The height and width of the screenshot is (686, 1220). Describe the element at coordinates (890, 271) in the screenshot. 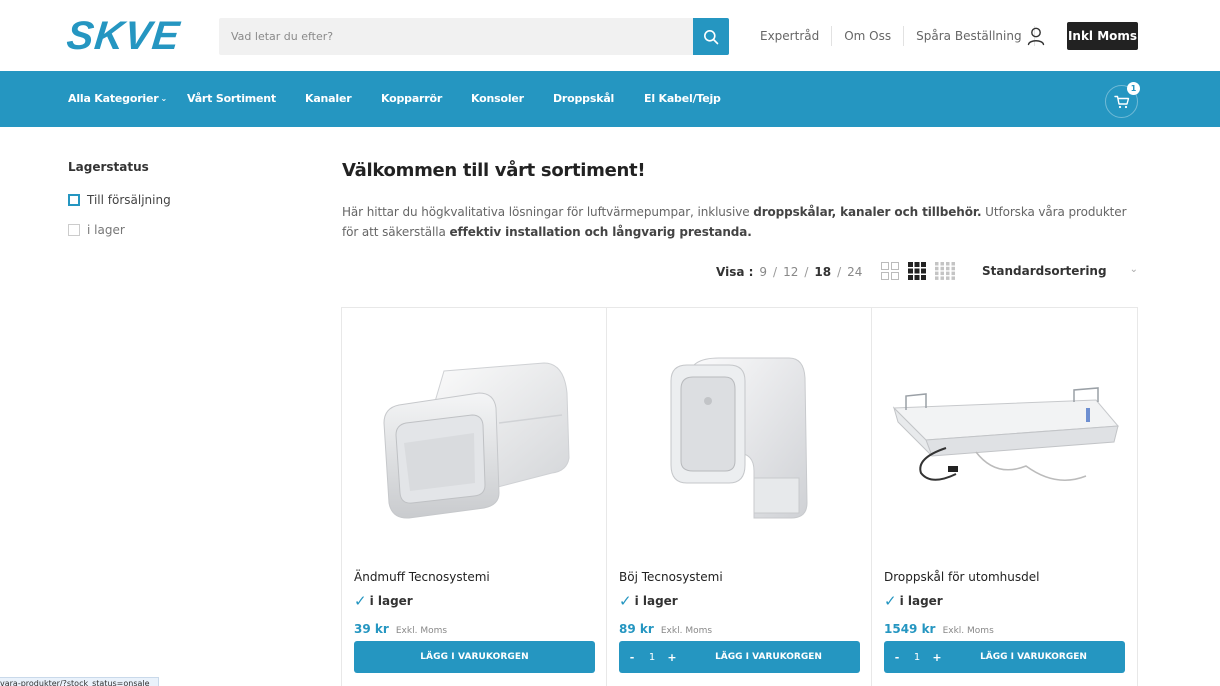

I see `grid-2-icon` at that location.